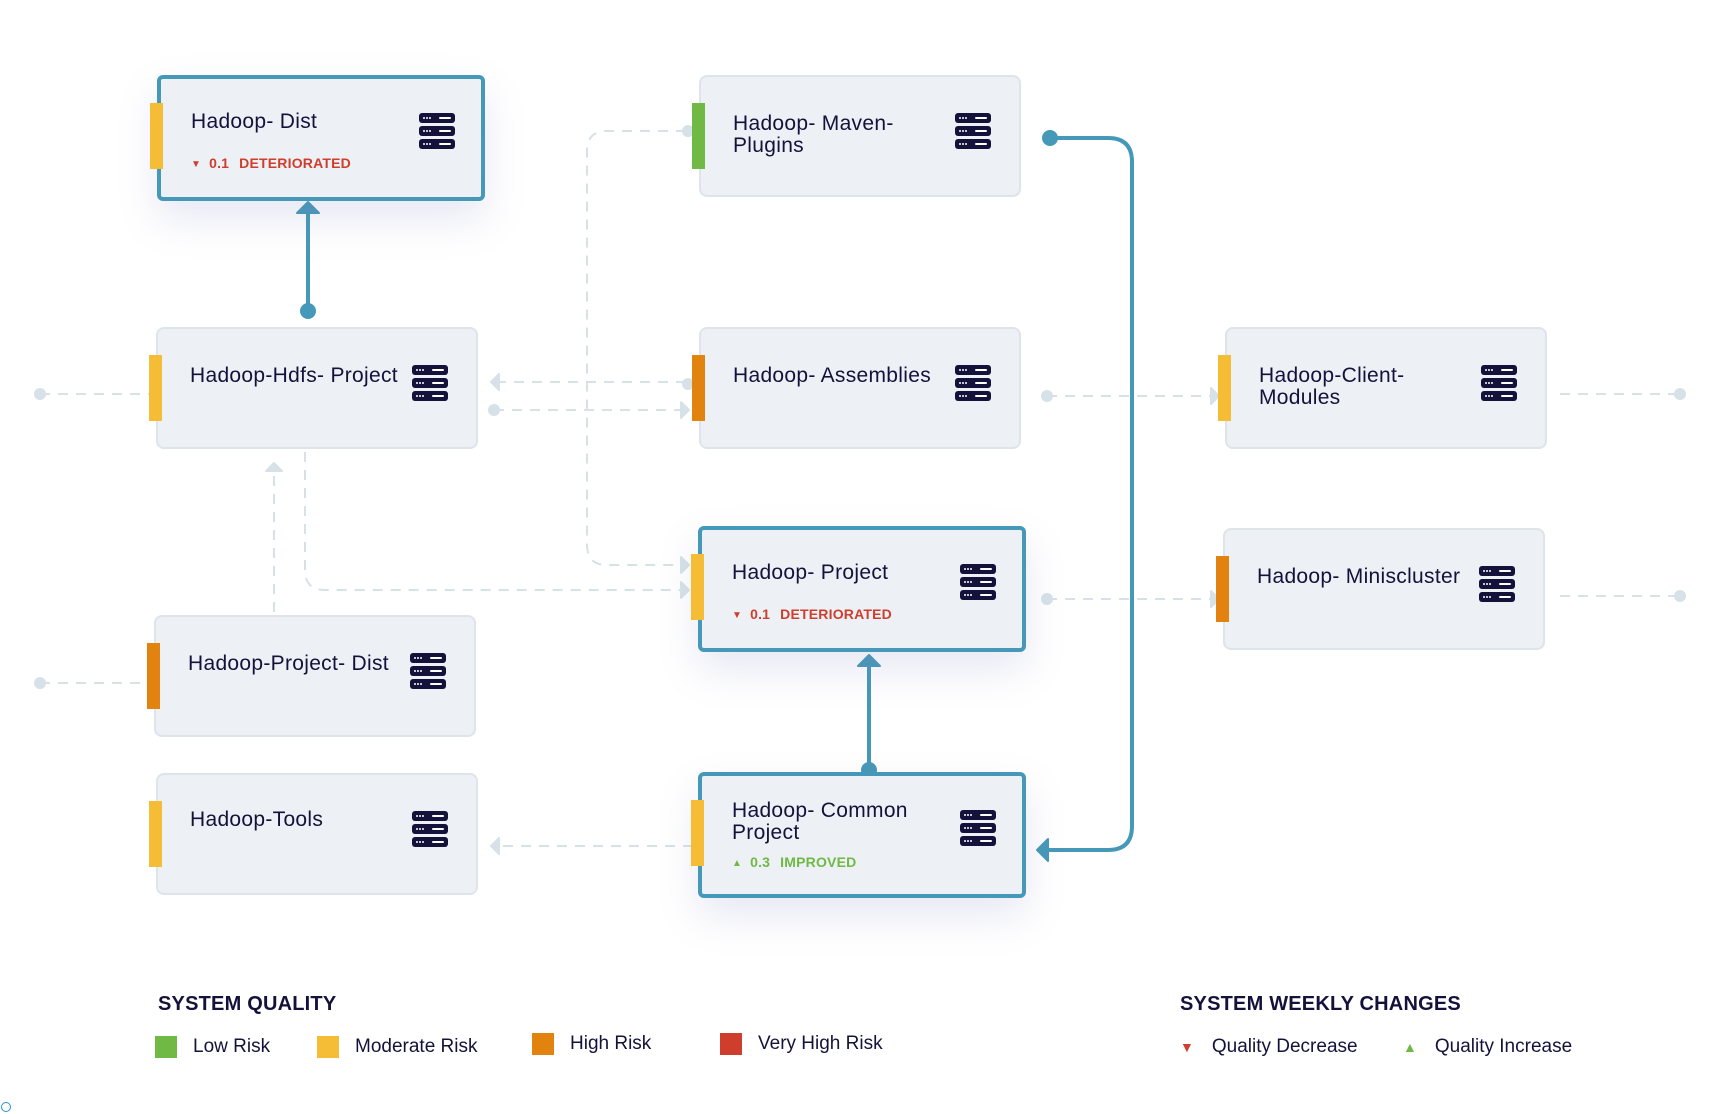 Image resolution: width=1734 pixels, height=1114 pixels. I want to click on node-title: Hadoop- Common Project, so click(820, 821).